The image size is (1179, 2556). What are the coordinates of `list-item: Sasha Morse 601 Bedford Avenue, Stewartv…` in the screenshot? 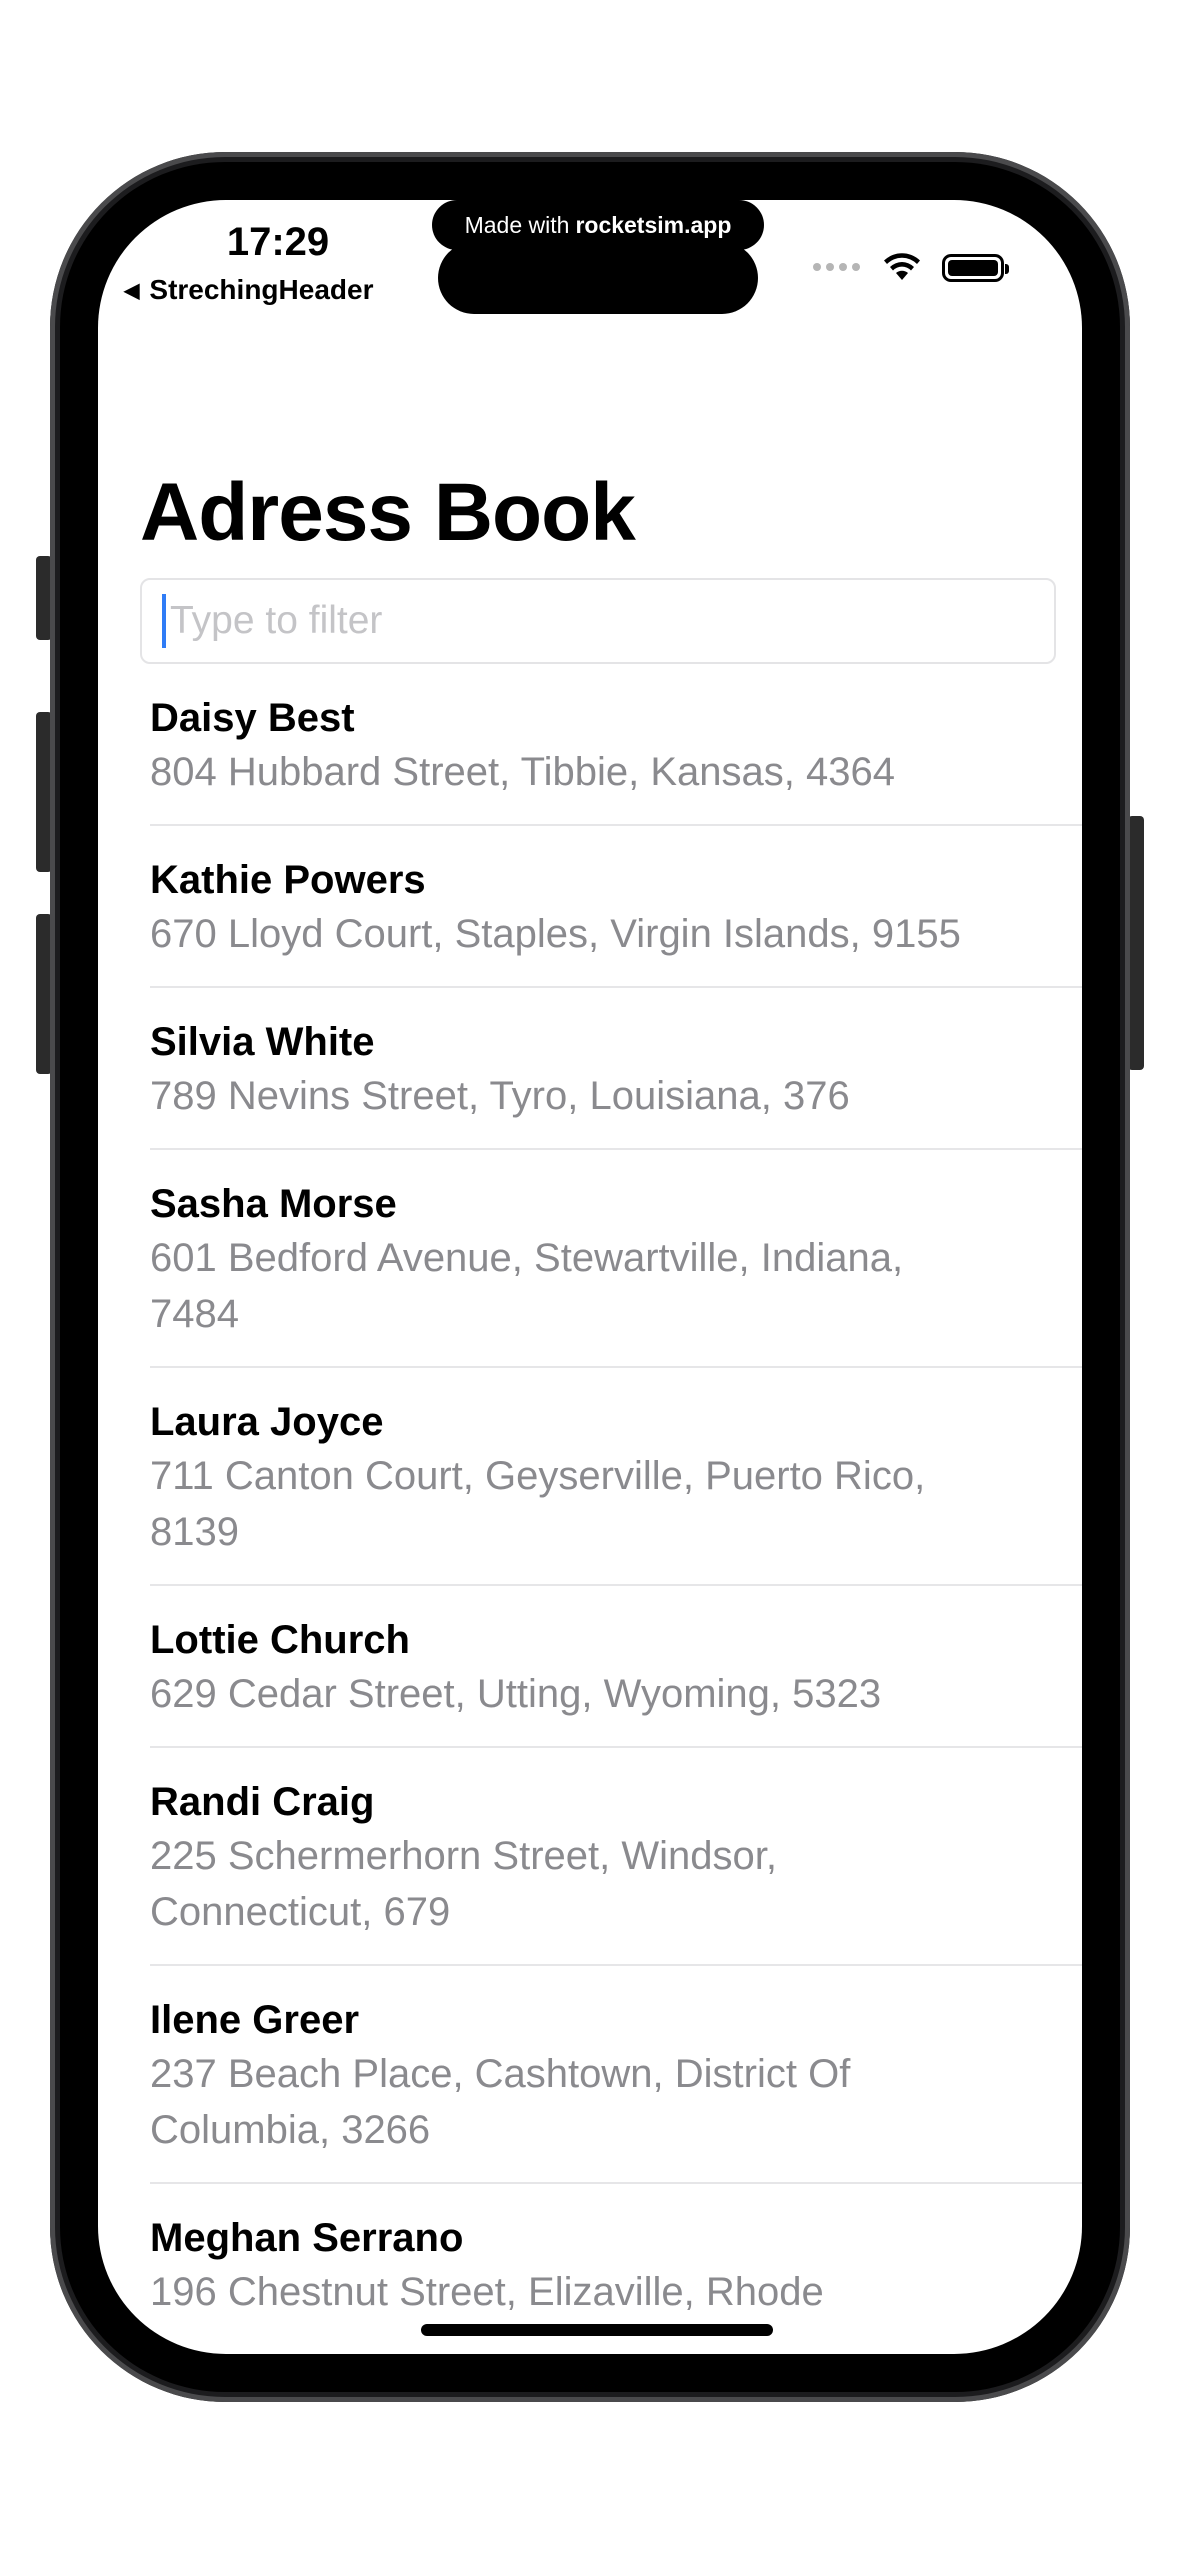 It's located at (616, 1259).